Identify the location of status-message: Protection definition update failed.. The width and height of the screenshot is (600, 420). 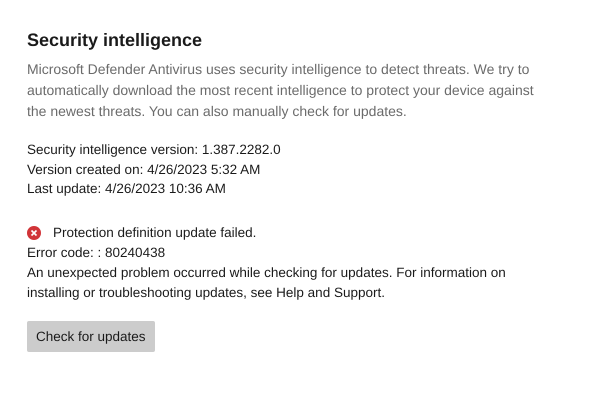
(154, 233).